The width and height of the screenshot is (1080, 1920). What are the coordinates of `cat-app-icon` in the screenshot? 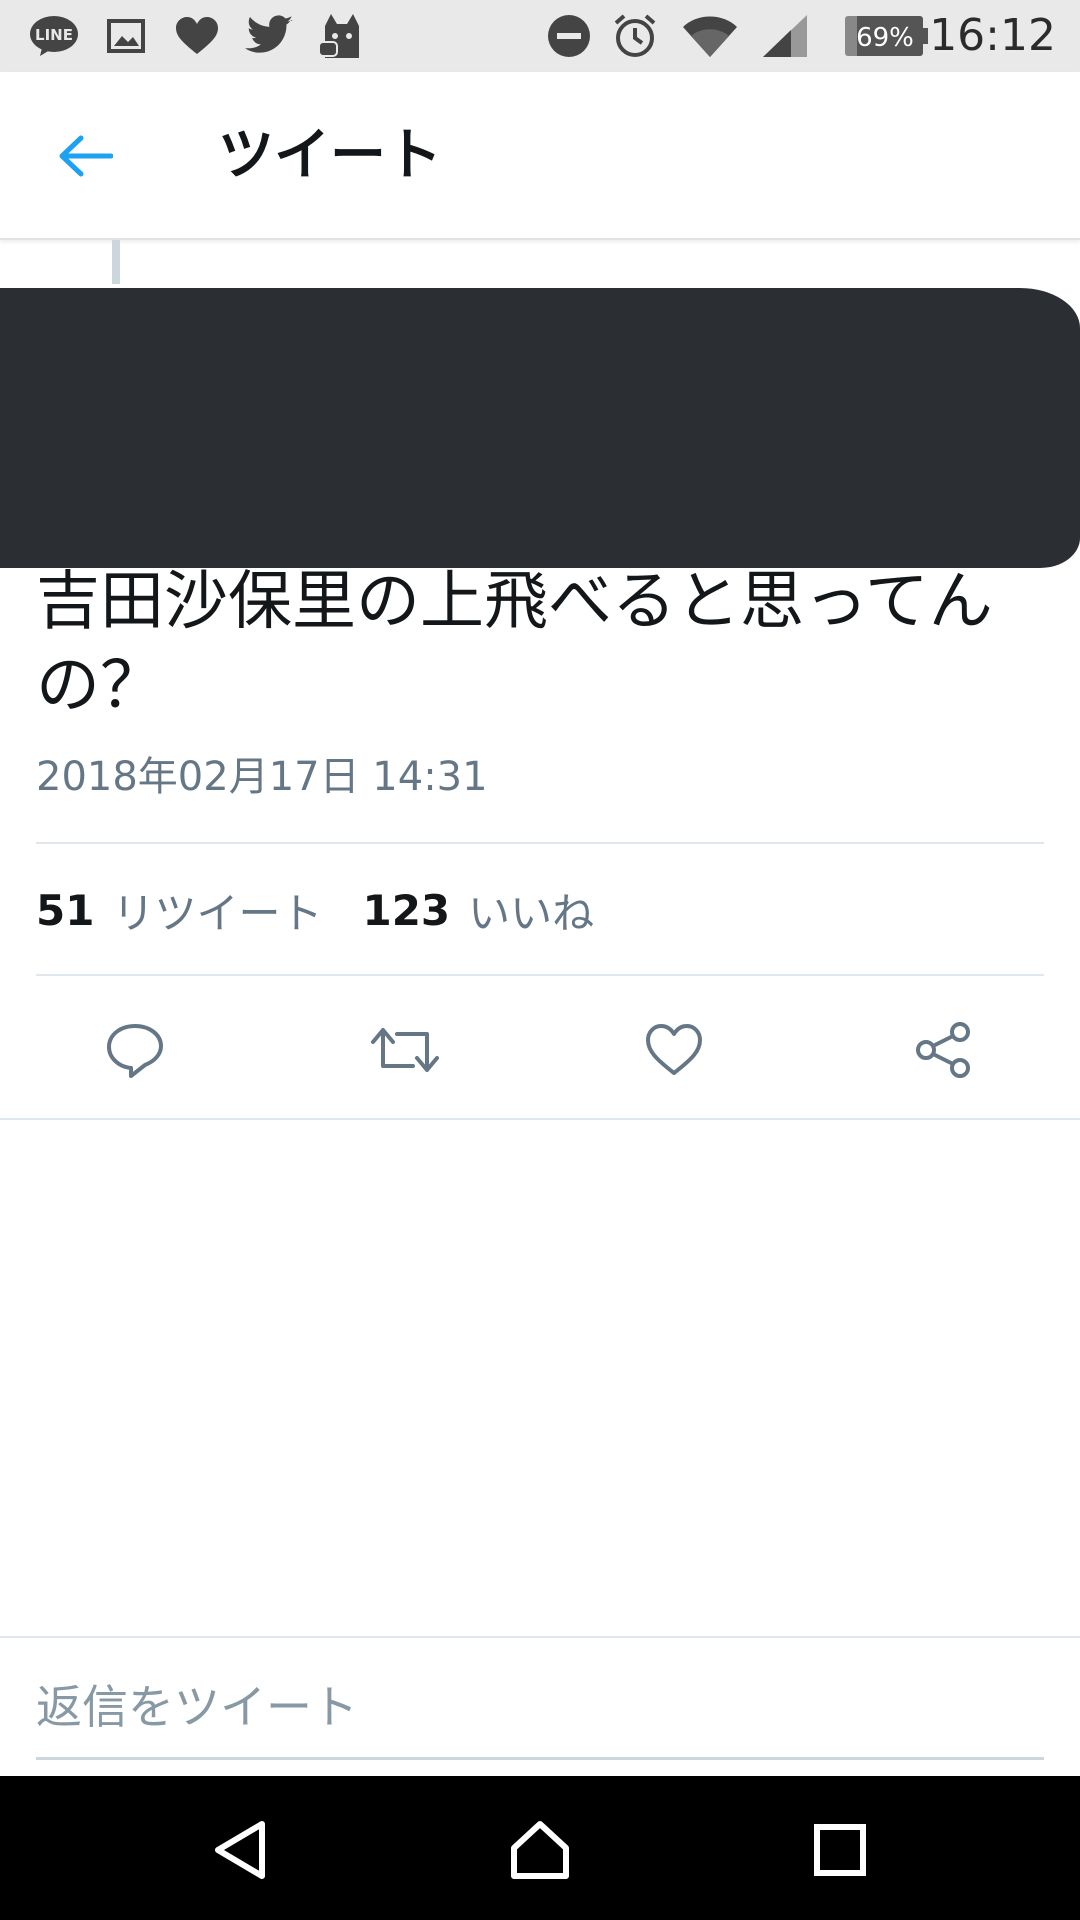 It's located at (341, 36).